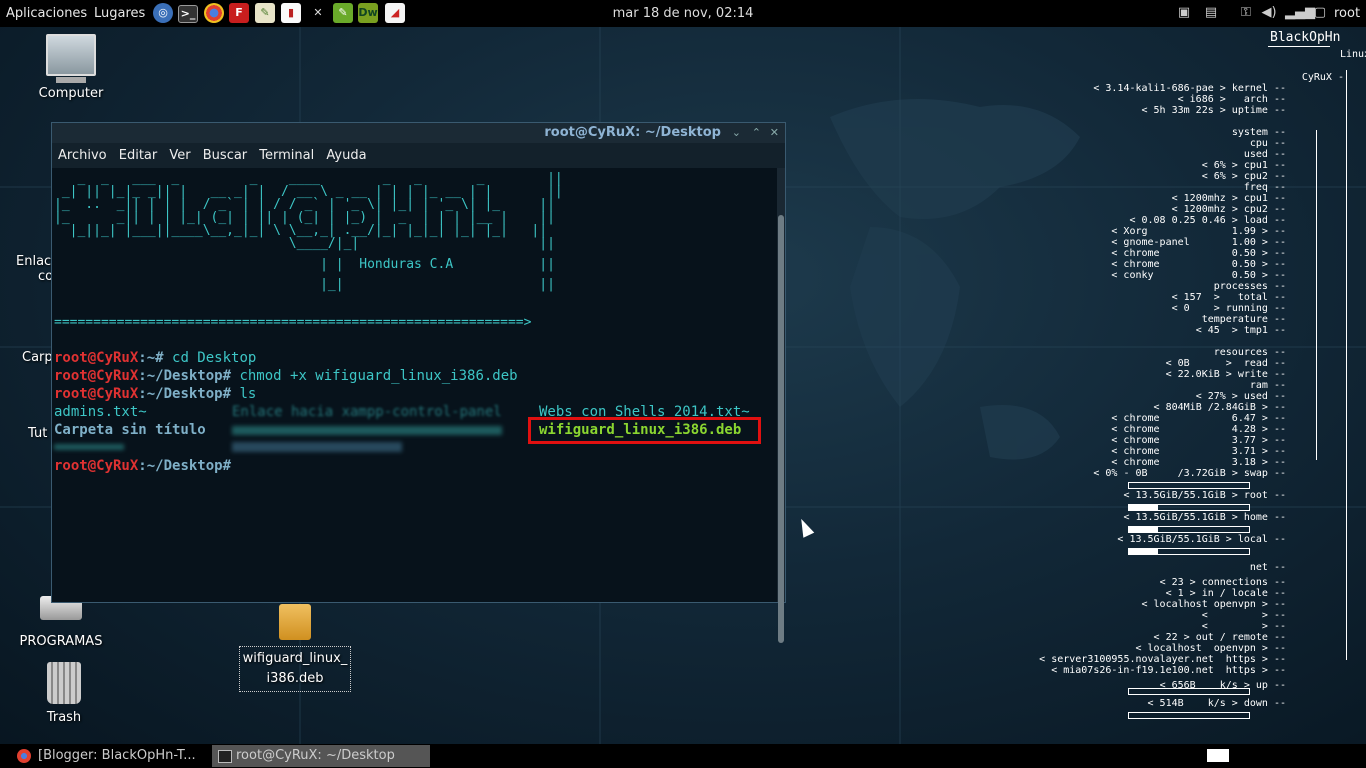 Image resolution: width=1366 pixels, height=768 pixels. What do you see at coordinates (418, 155) in the screenshot?
I see `terminal-menubar: Archivo Editar Ver Buscar Terminal Ayuda` at bounding box center [418, 155].